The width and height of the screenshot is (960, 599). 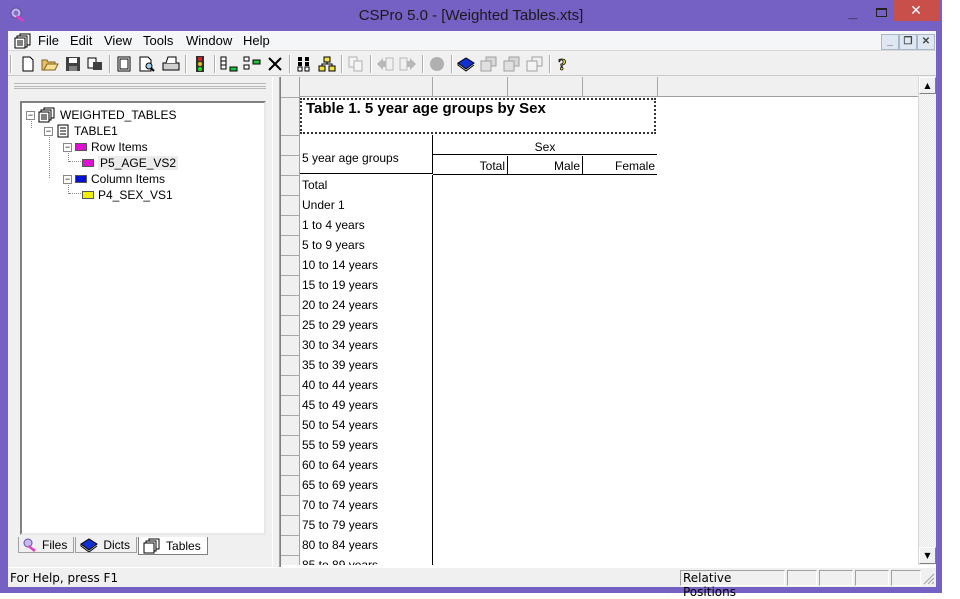 I want to click on help-button: ?, so click(x=564, y=64).